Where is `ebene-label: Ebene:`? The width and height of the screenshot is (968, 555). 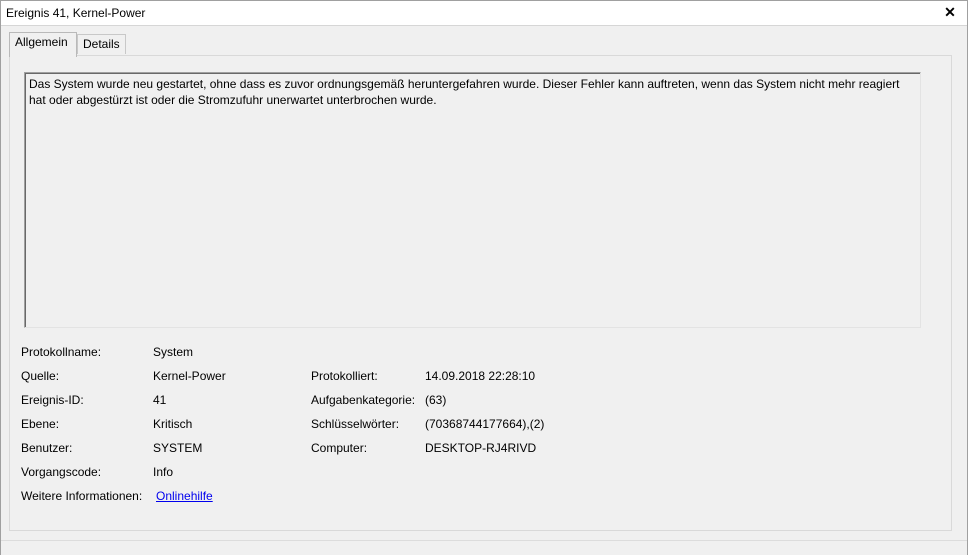
ebene-label: Ebene: is located at coordinates (40, 424).